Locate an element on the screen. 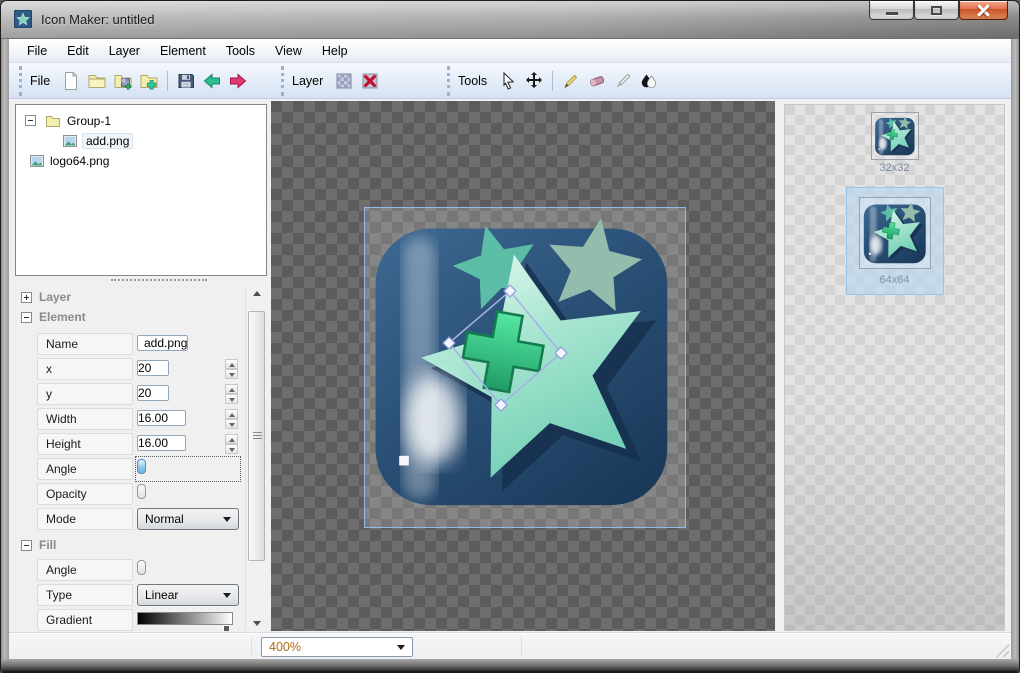  menu-view: View is located at coordinates (288, 51).